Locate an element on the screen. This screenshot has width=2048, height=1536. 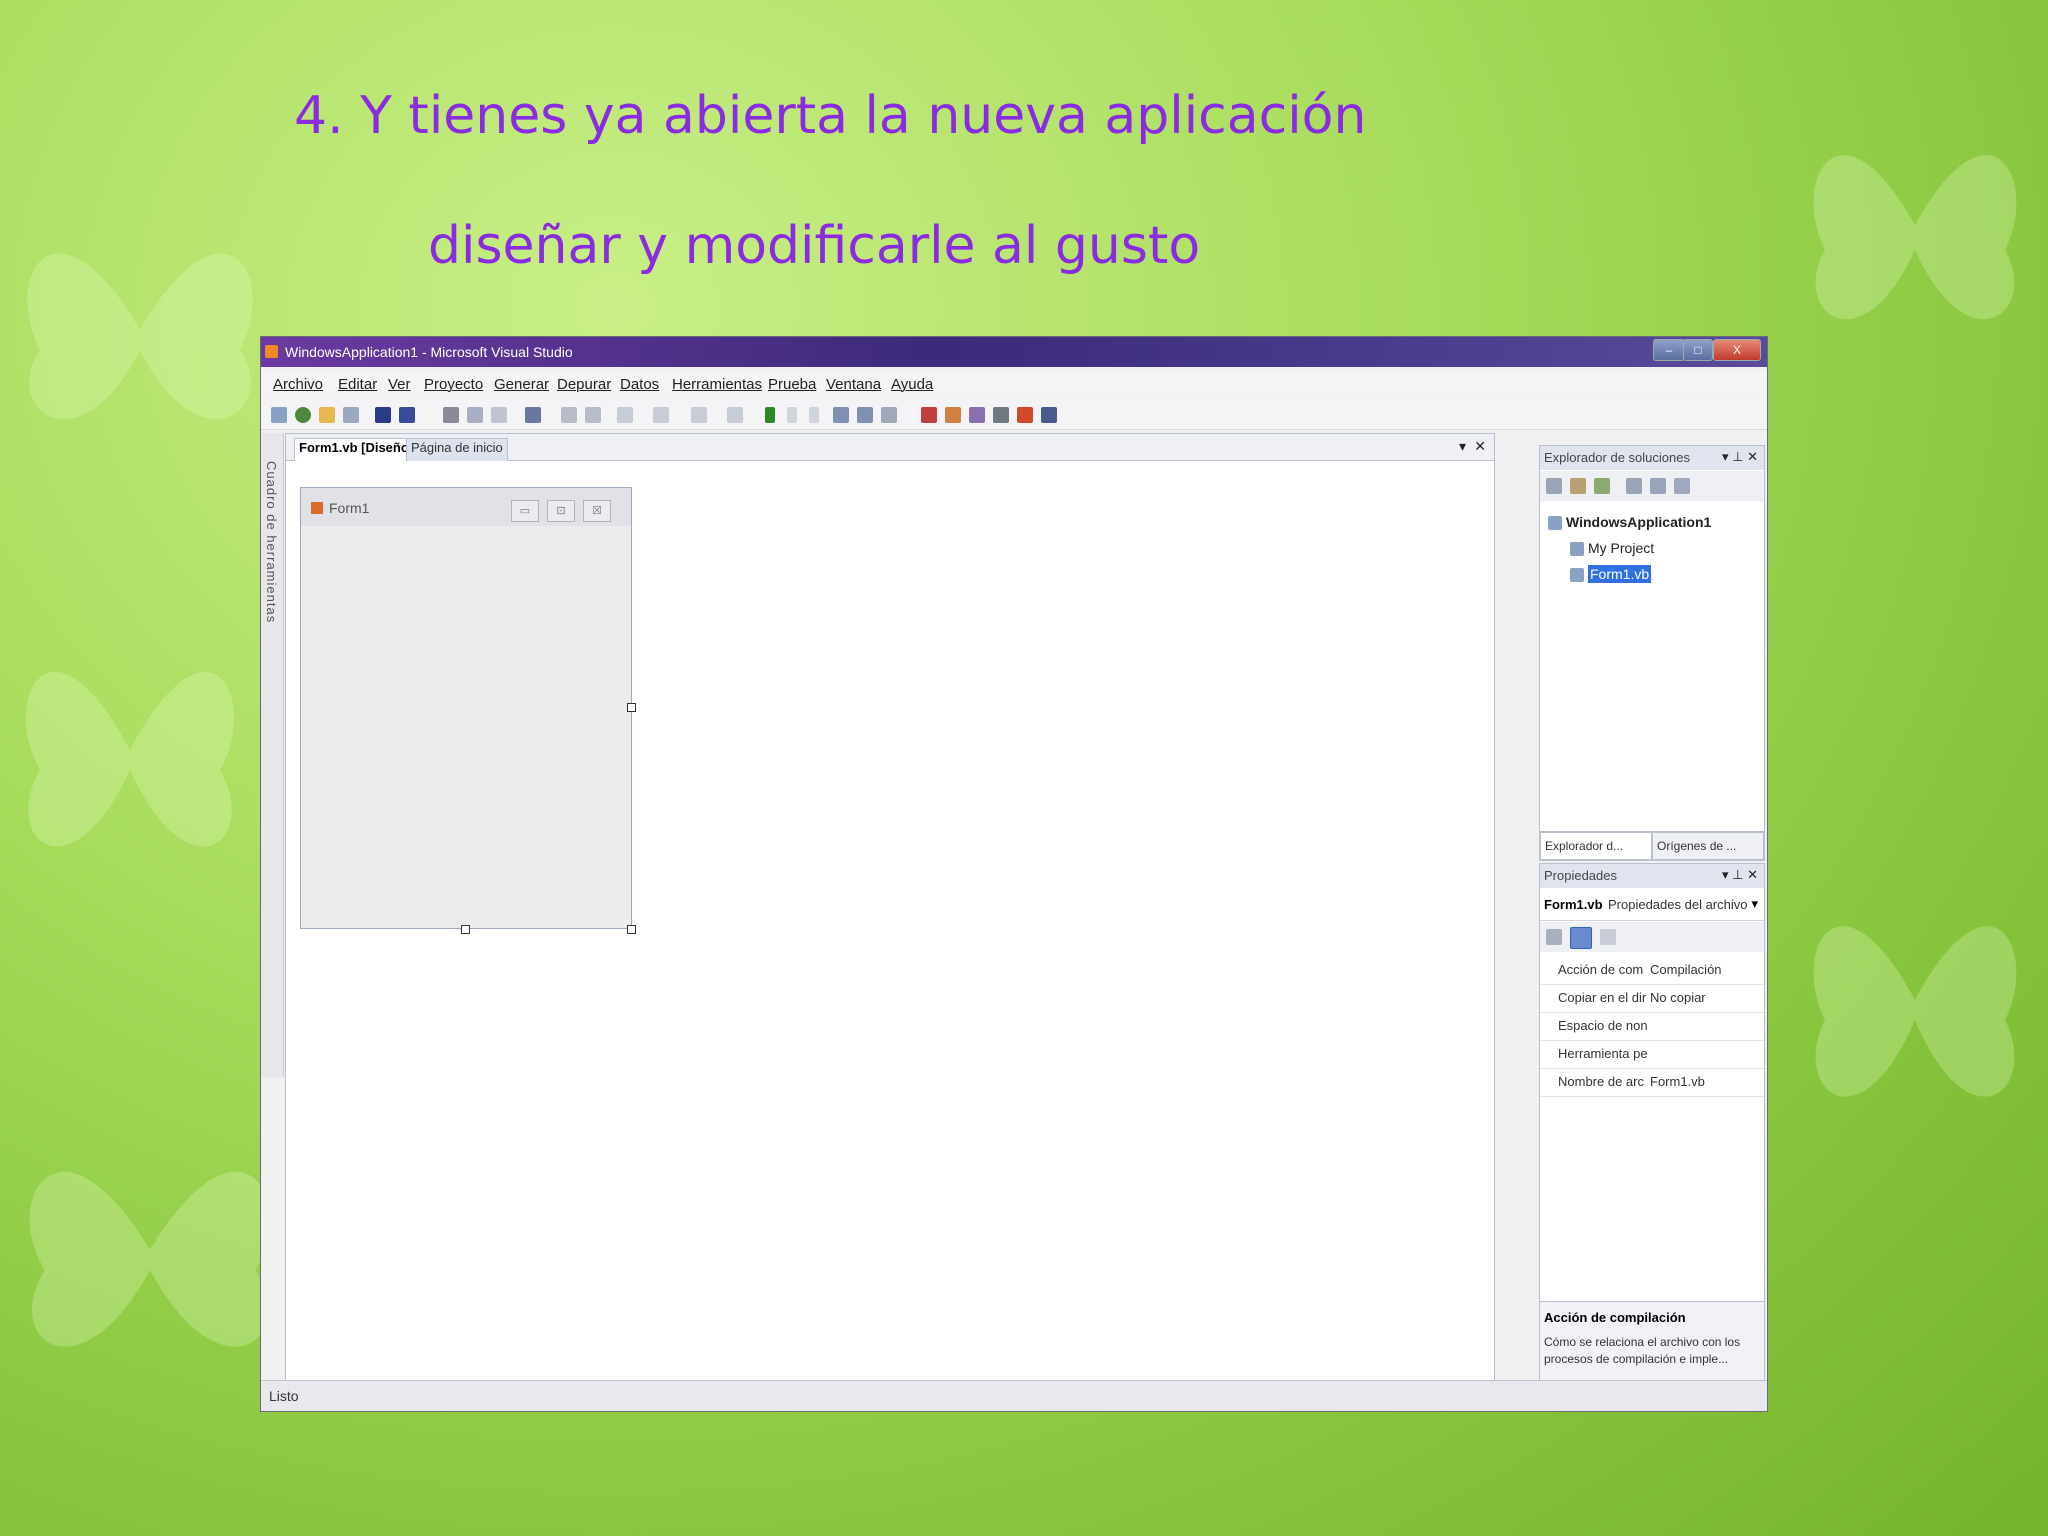
step-into-icon is located at coordinates (841, 415).